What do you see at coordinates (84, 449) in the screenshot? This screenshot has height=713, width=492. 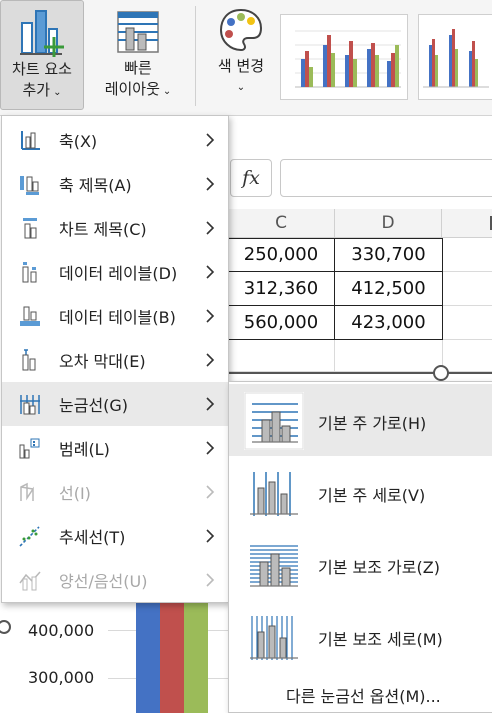 I see `menu-item-legend-label: 범례(L)` at bounding box center [84, 449].